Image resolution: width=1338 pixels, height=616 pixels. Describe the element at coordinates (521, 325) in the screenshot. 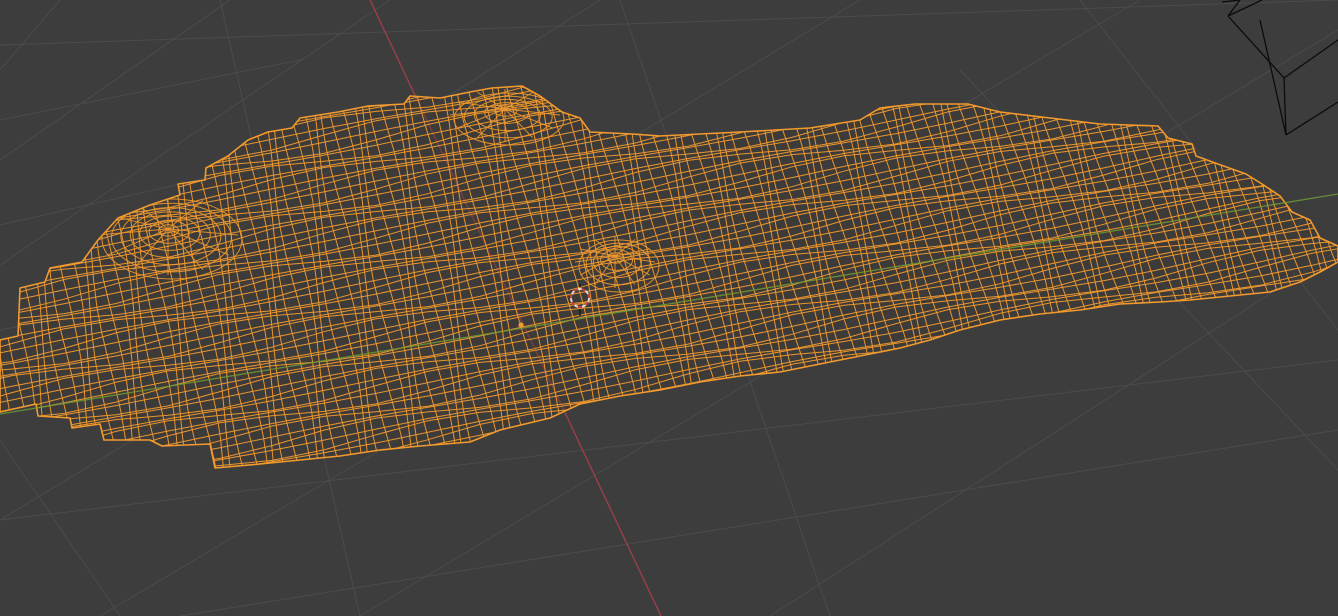

I see `object-origin-icon` at that location.